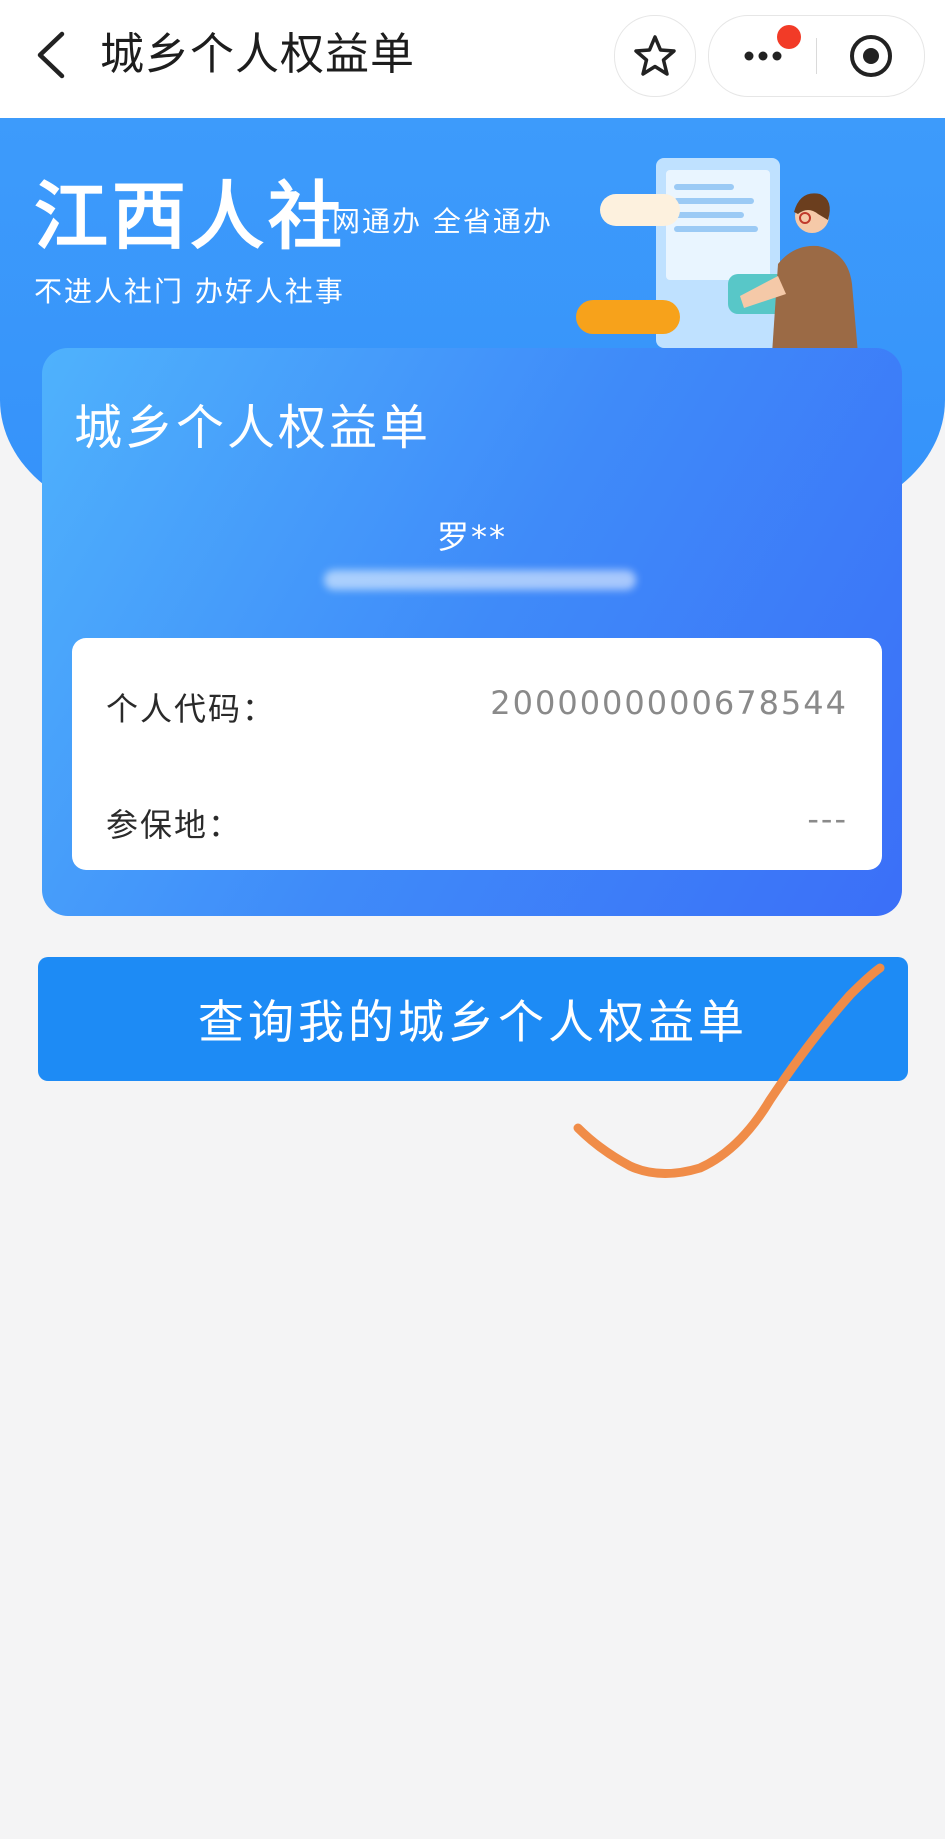  Describe the element at coordinates (189, 291) in the screenshot. I see `banner-slogan-secondary: 不进人社门 办好人社事` at that location.